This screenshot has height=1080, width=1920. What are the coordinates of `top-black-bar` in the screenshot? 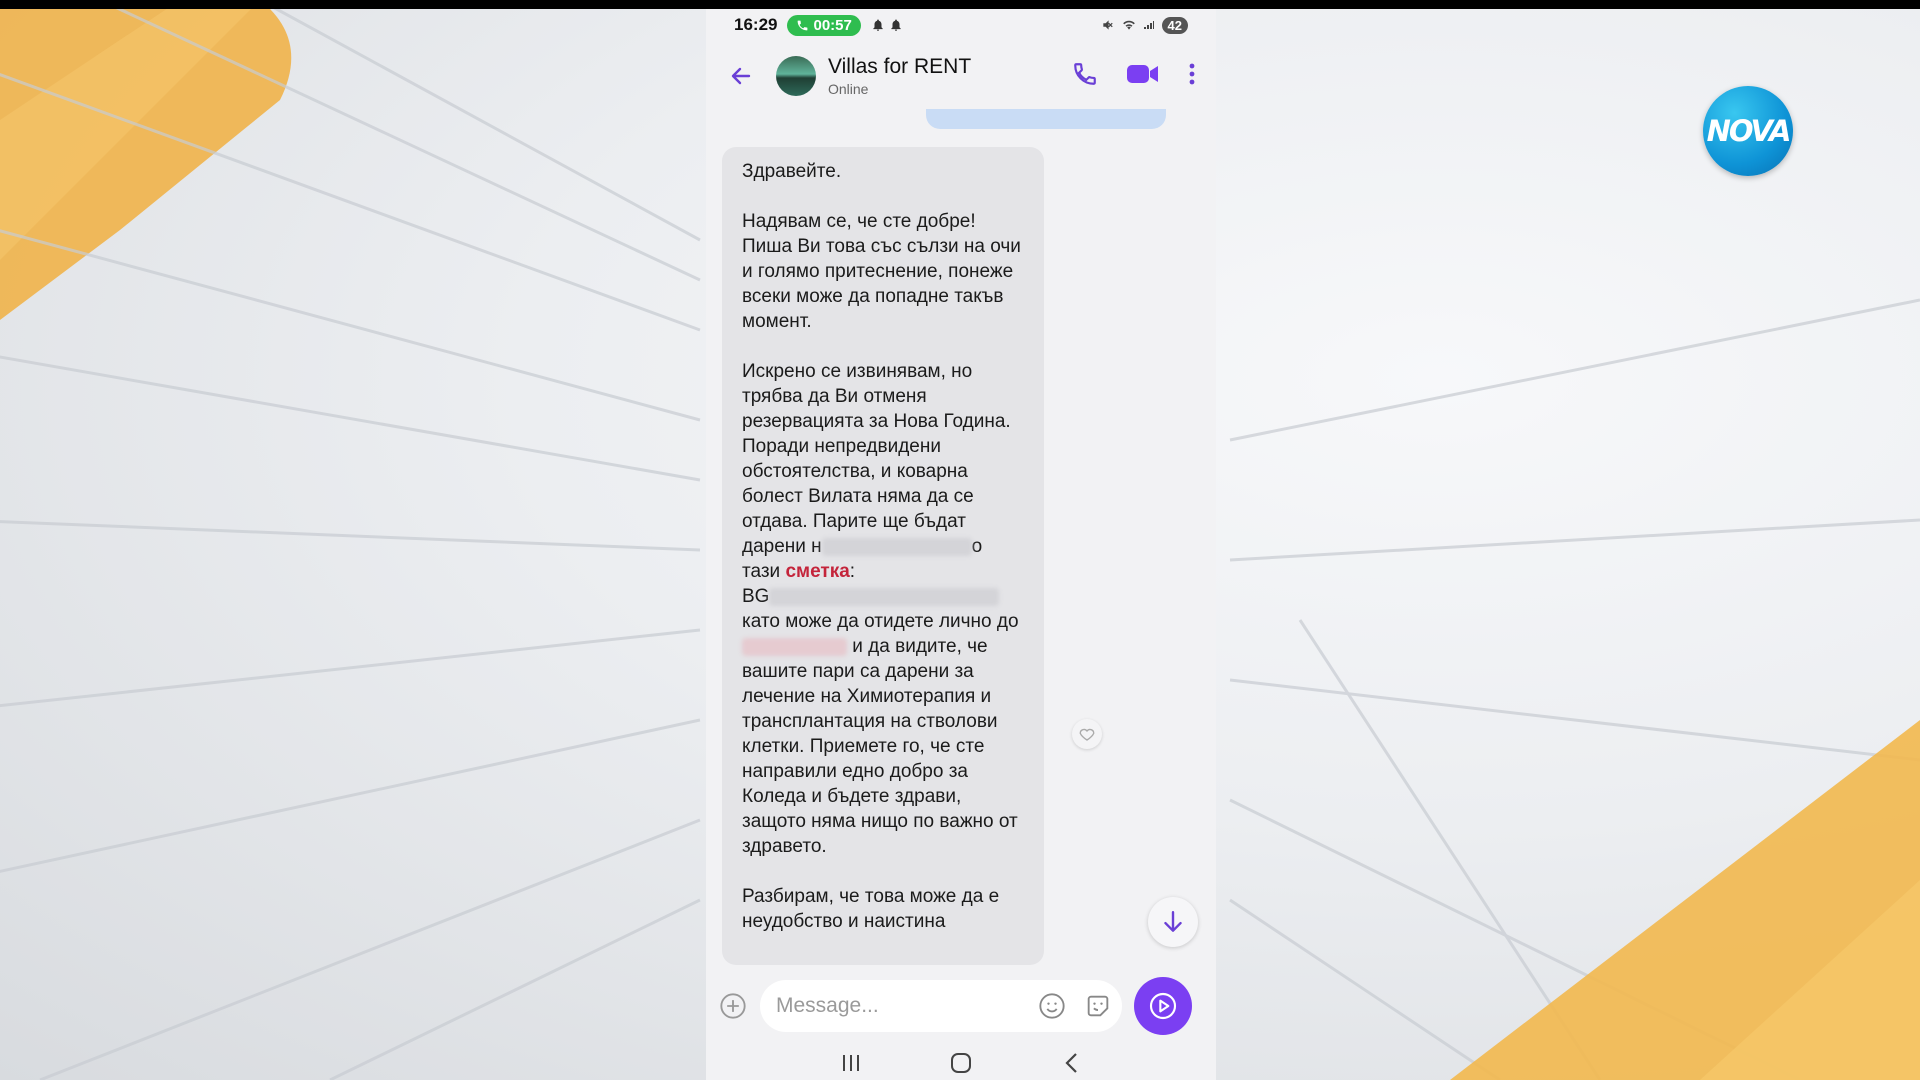 It's located at (960, 4).